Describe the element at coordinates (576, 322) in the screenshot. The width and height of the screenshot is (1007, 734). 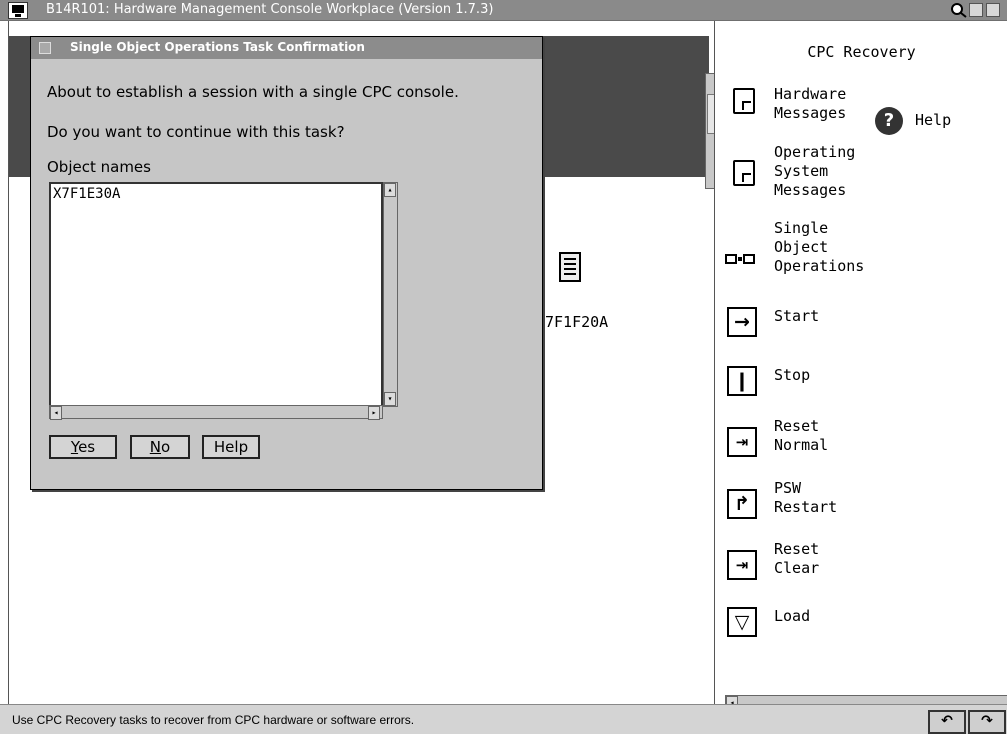
I see `object-label: 7F1F20A` at that location.